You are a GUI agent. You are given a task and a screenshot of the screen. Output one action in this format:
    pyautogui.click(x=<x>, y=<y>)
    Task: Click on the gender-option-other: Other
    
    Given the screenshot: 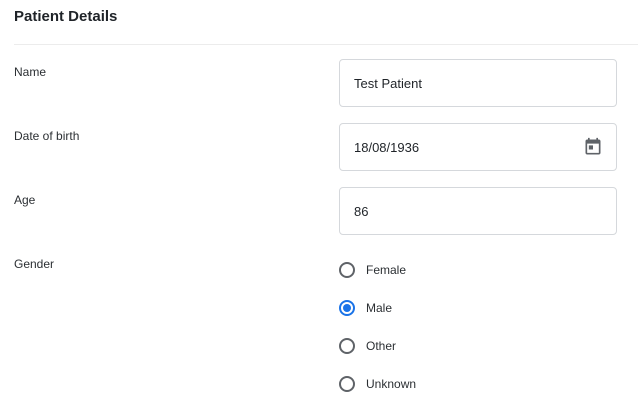 What is the action you would take?
    pyautogui.click(x=367, y=346)
    